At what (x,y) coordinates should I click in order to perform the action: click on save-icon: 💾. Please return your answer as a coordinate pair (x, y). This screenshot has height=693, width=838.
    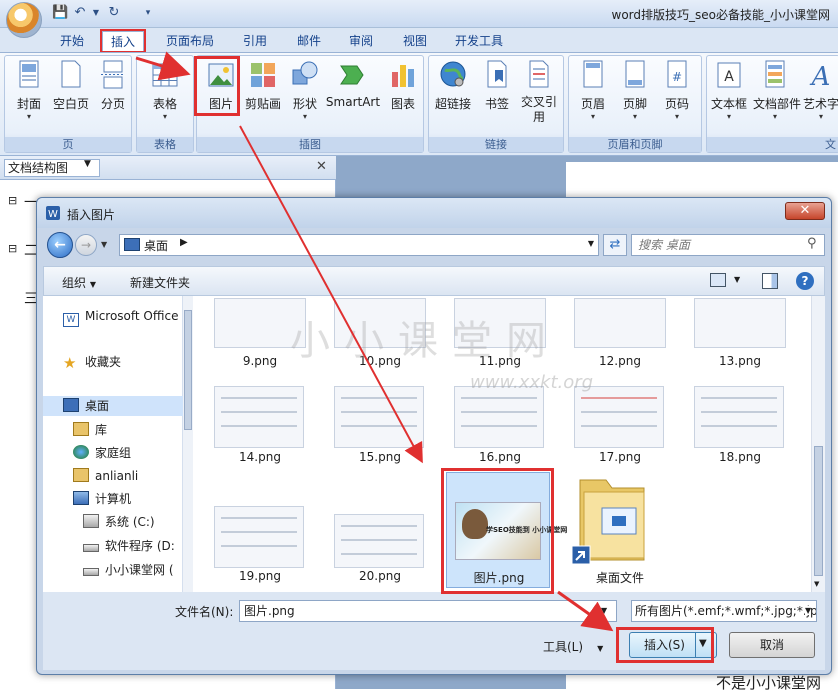
    Looking at the image, I should click on (60, 13).